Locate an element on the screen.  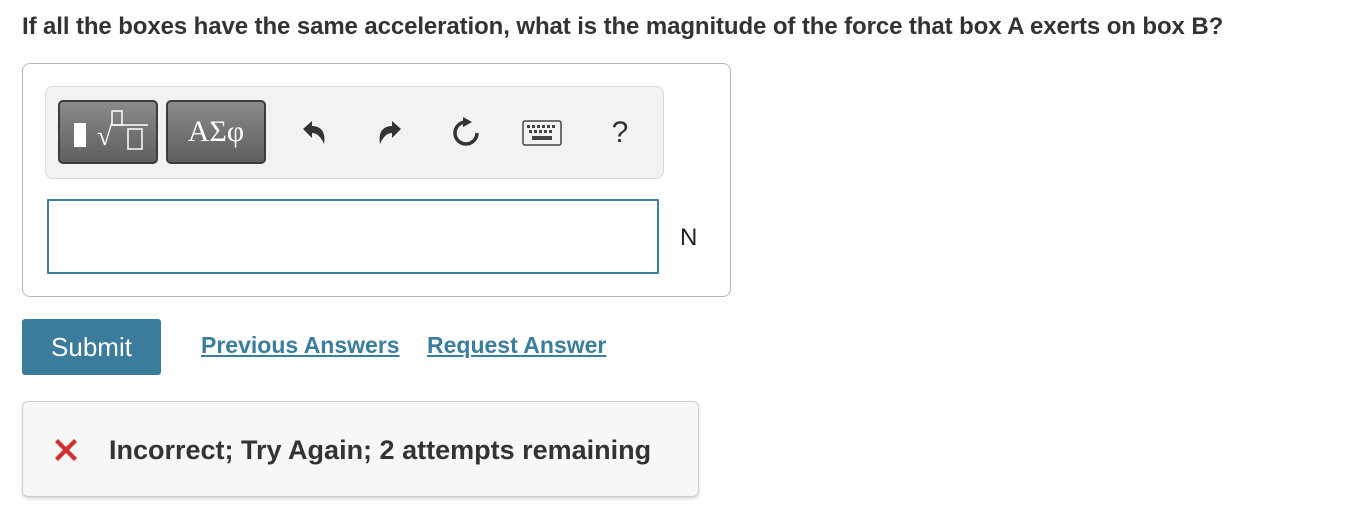
keyboard-icon is located at coordinates (542, 133).